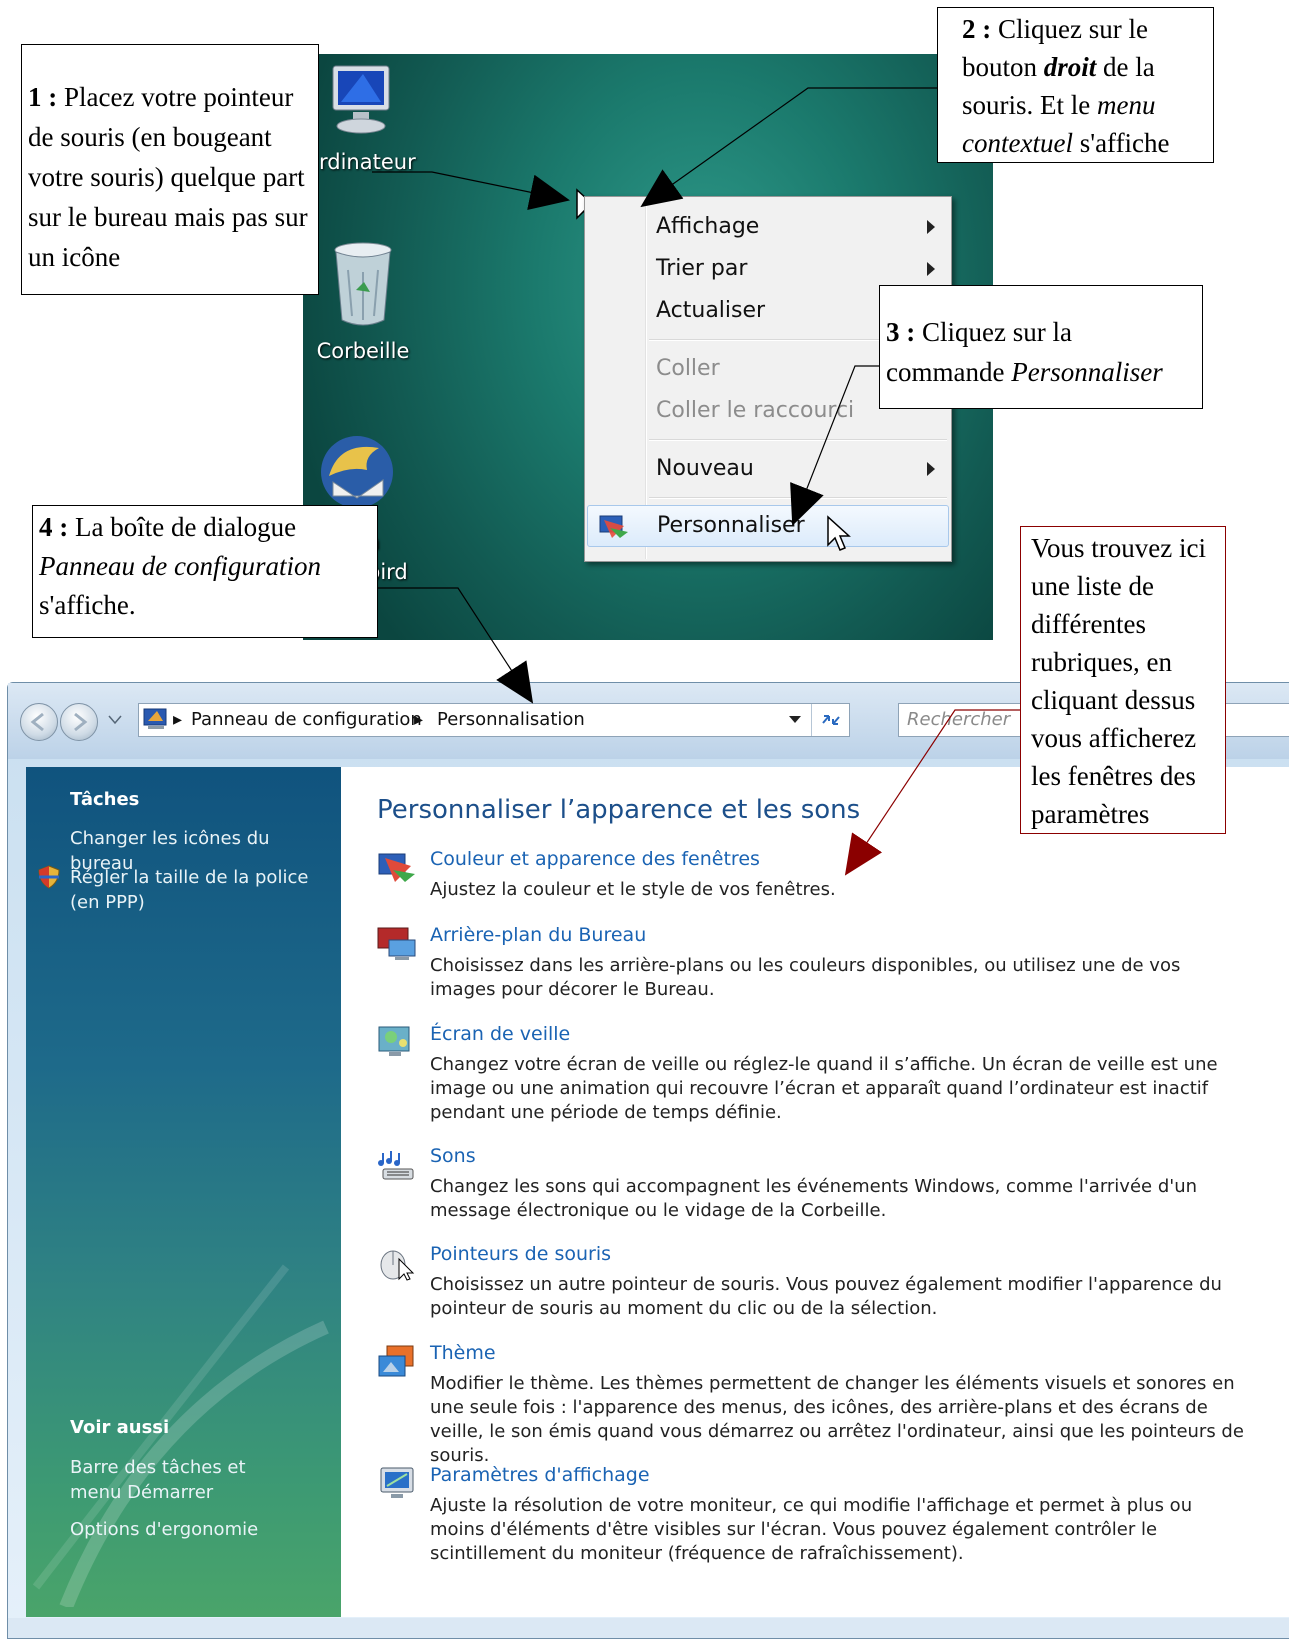 The width and height of the screenshot is (1289, 1639). What do you see at coordinates (959, 719) in the screenshot?
I see `search-placeholder: Rechercher` at bounding box center [959, 719].